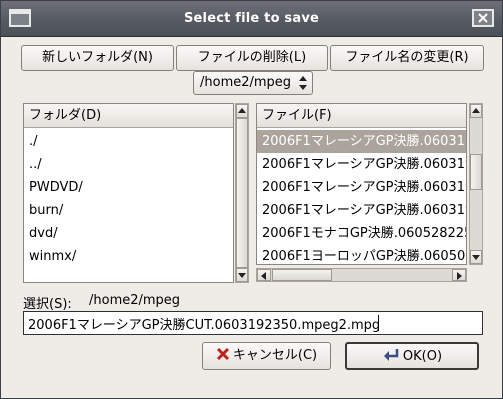  Describe the element at coordinates (128, 141) in the screenshot. I see `folder-item: ./` at that location.